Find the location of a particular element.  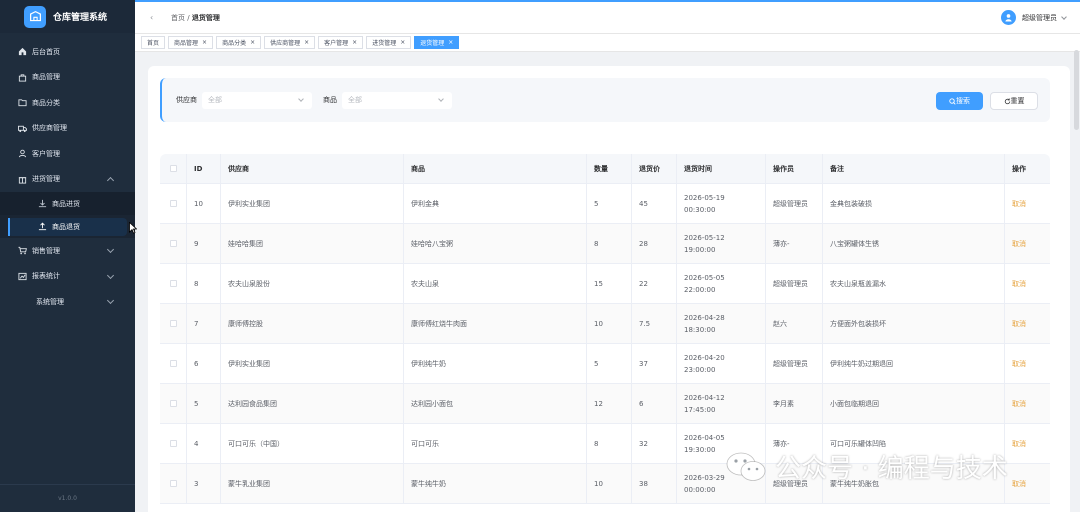

sidebar-item-label: 商品进货 is located at coordinates (66, 203).